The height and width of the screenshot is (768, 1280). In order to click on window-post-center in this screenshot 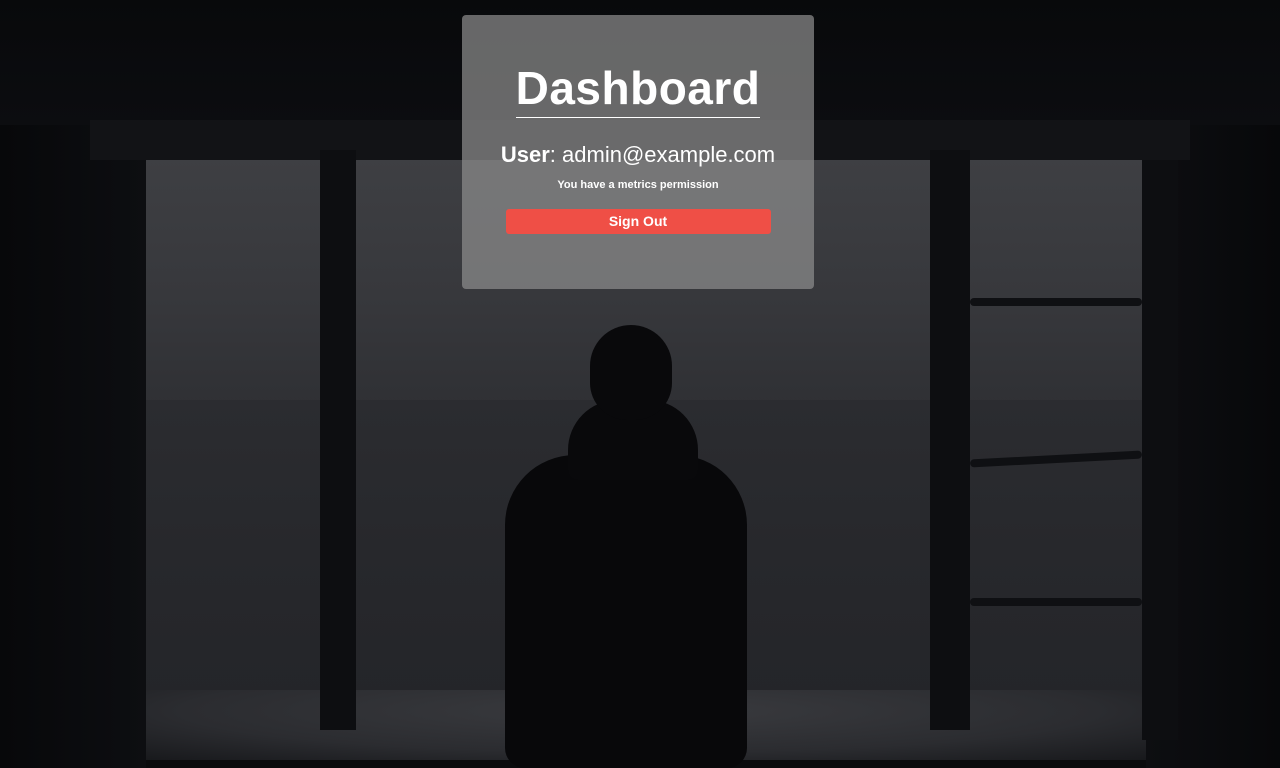, I will do `click(950, 440)`.